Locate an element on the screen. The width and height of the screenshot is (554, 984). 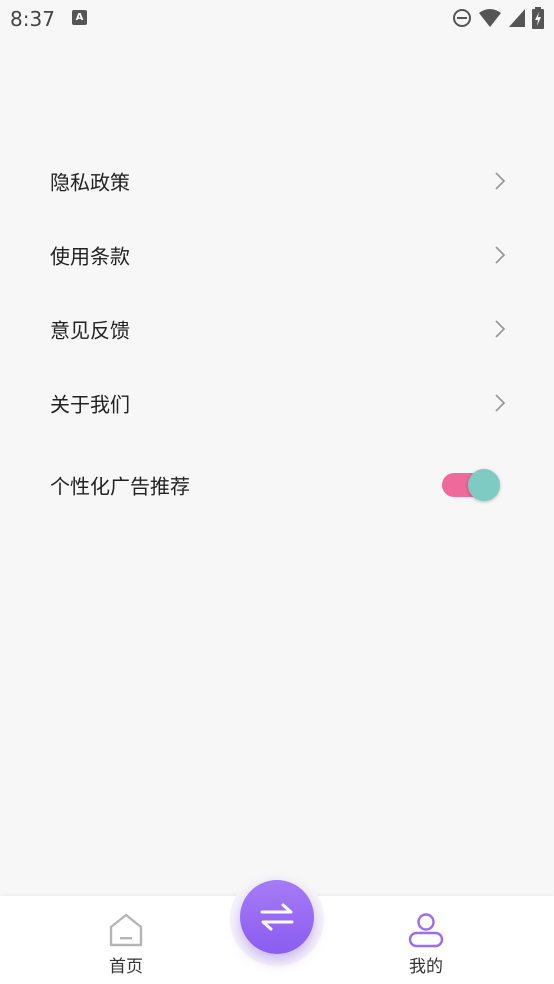
toggle-knob is located at coordinates (484, 485).